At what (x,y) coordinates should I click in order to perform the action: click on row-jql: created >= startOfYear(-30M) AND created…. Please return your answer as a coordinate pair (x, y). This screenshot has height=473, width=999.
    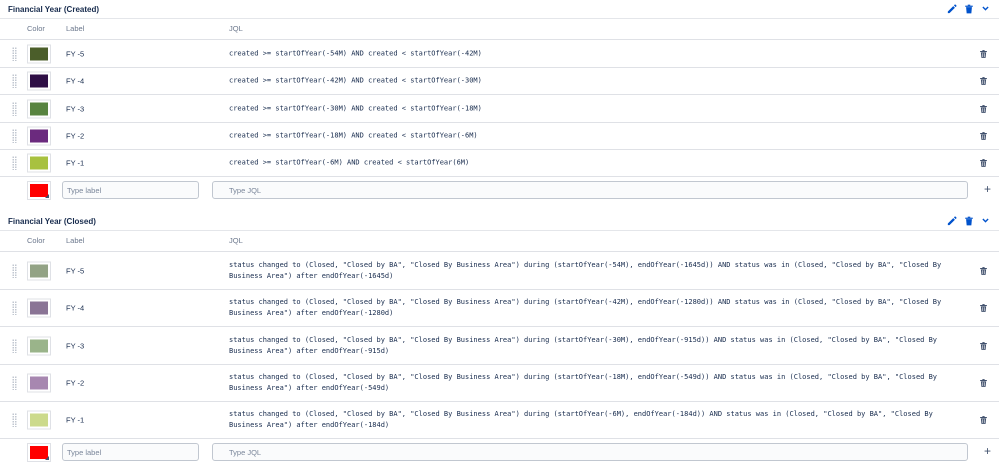
    Looking at the image, I should click on (355, 108).